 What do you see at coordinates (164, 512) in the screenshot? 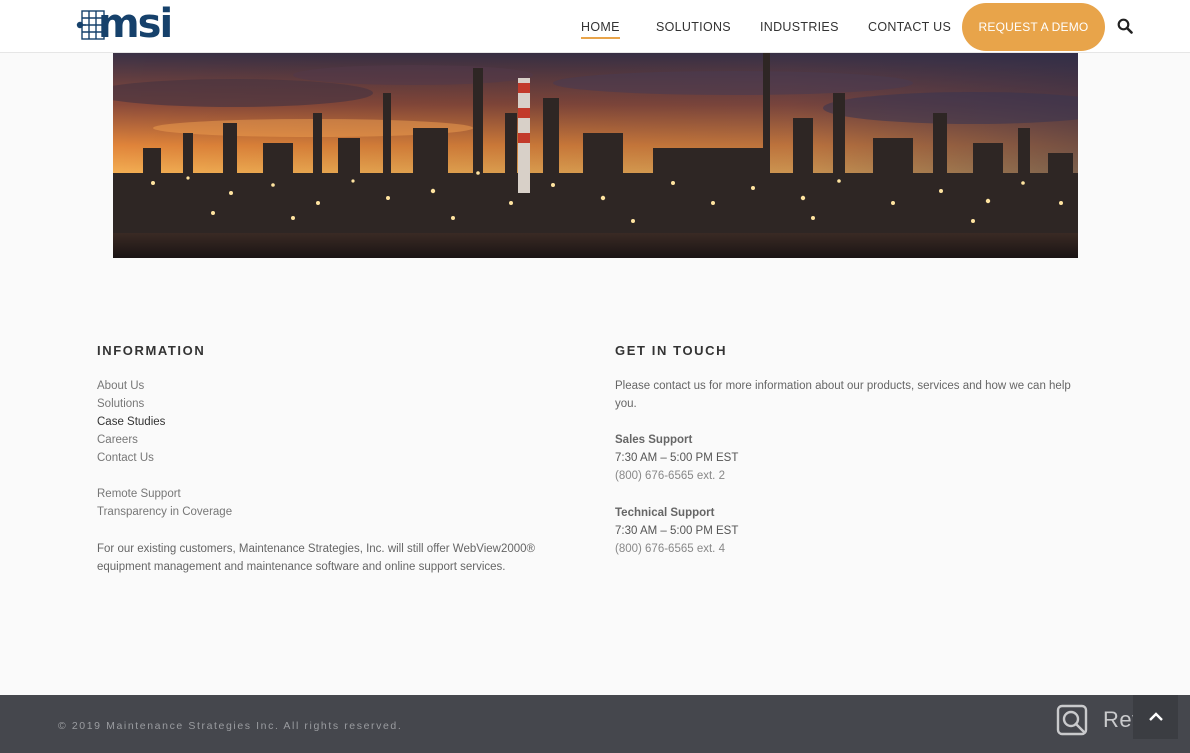
I see `link-transparency-in-coverage: Transparency in Coverage` at bounding box center [164, 512].